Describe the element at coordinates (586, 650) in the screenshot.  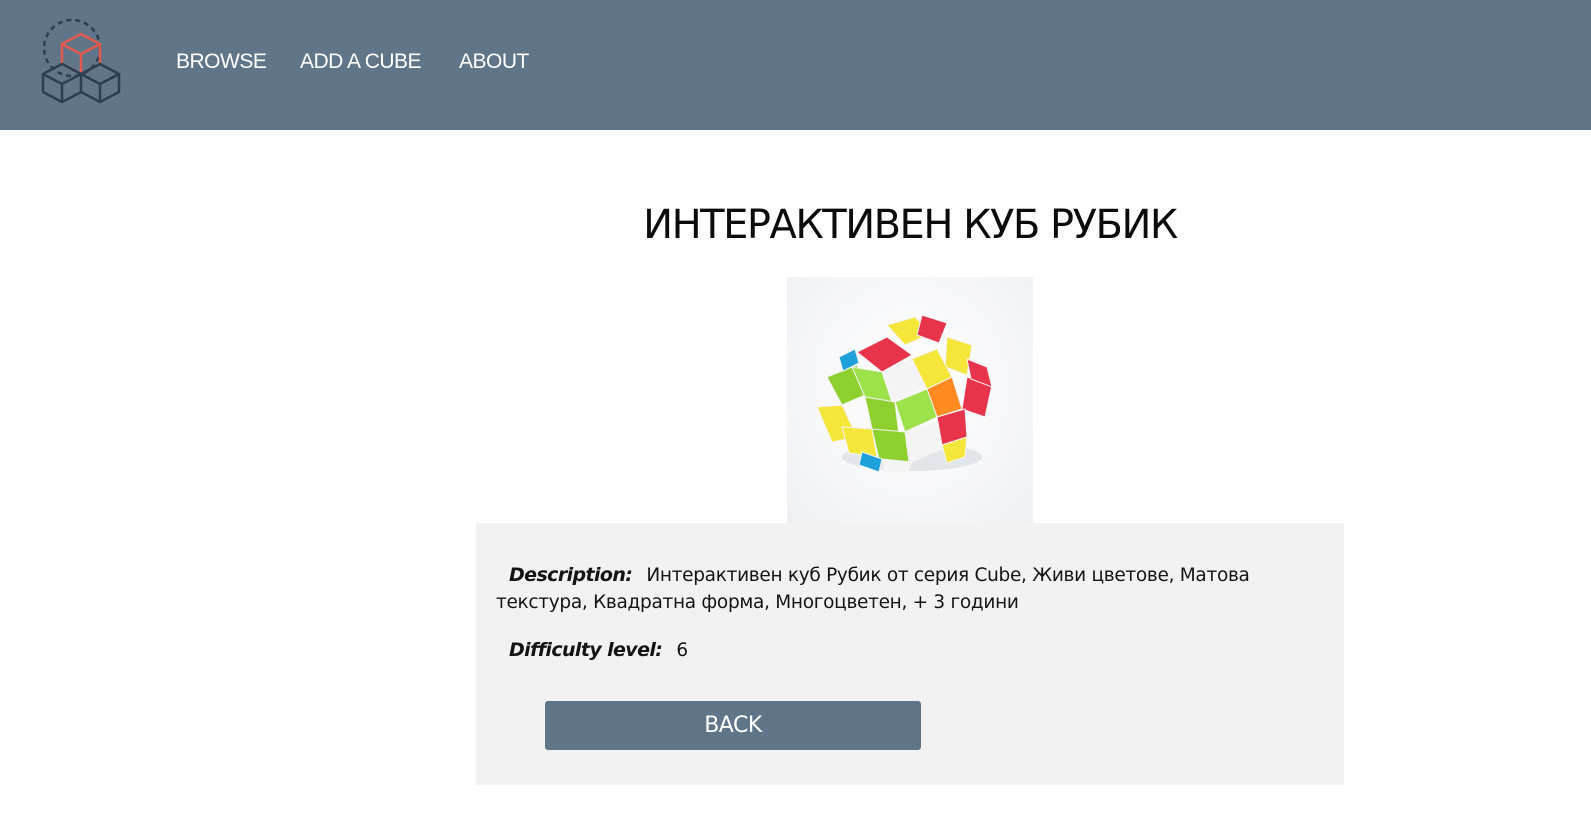
I see `difficulty-label: Difficulty level:` at that location.